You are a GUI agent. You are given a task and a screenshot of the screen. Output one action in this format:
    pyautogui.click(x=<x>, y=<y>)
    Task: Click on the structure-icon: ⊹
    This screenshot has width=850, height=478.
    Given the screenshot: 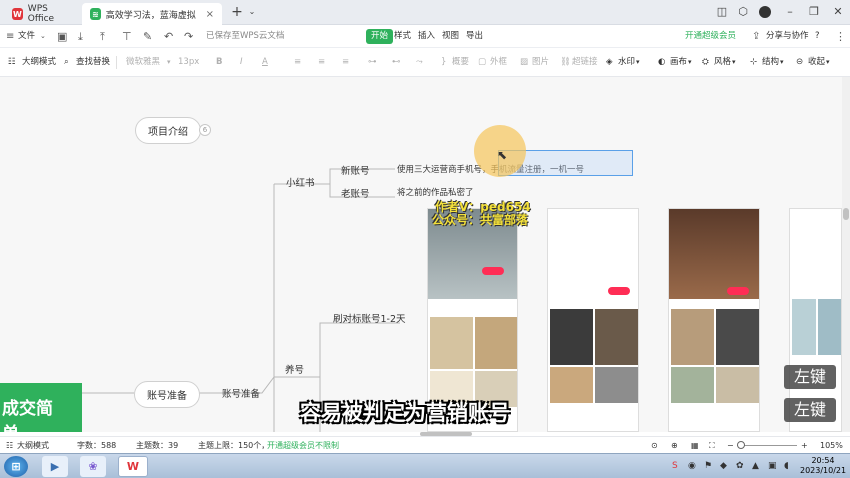 What is the action you would take?
    pyautogui.click(x=753, y=62)
    